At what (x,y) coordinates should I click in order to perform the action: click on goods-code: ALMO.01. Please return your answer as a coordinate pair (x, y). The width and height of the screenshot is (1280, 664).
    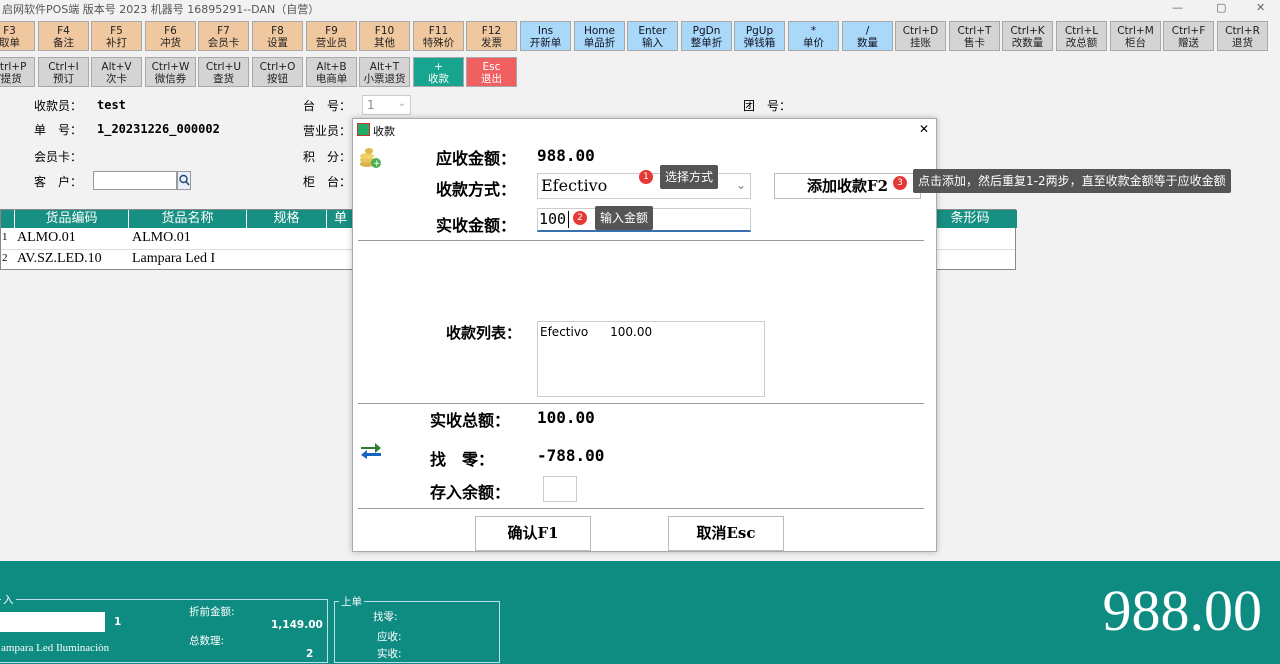
    Looking at the image, I should click on (46, 237).